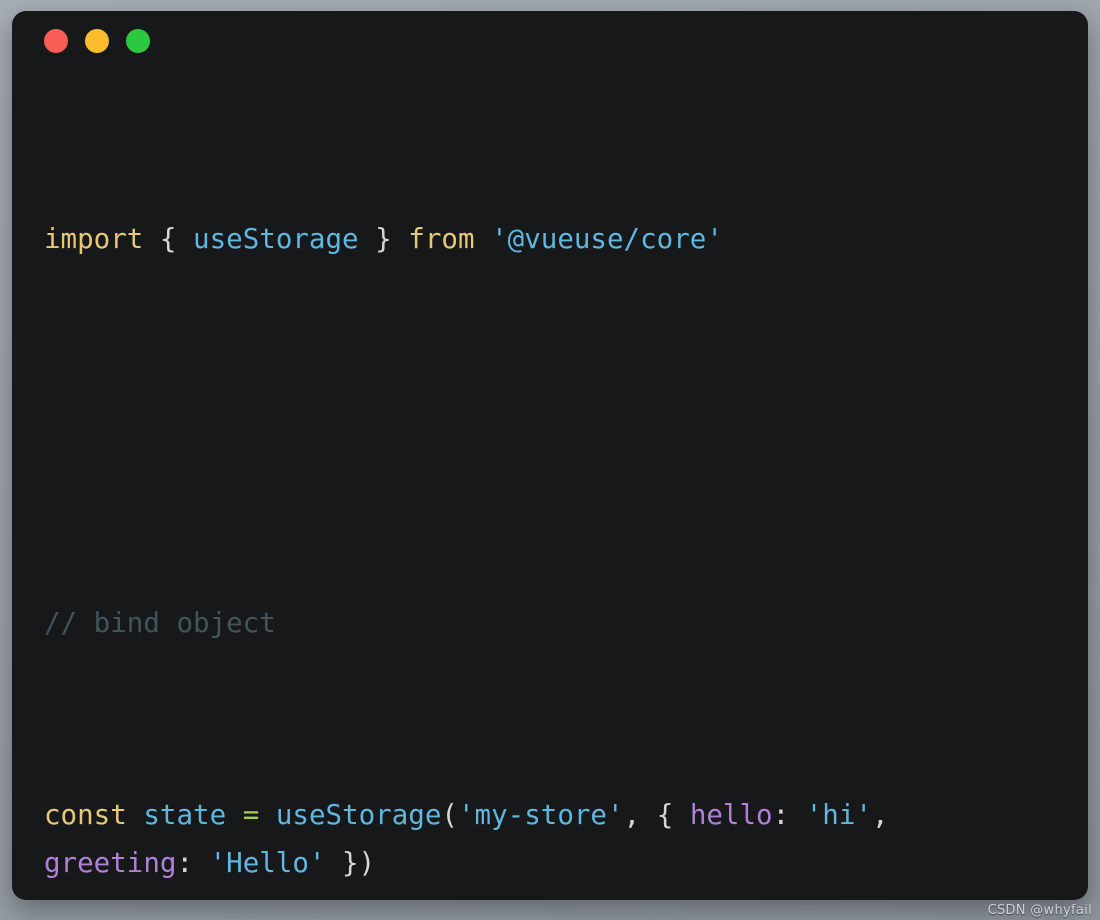  What do you see at coordinates (549, 623) in the screenshot?
I see `code-line-comment-bind-object: // bind object` at bounding box center [549, 623].